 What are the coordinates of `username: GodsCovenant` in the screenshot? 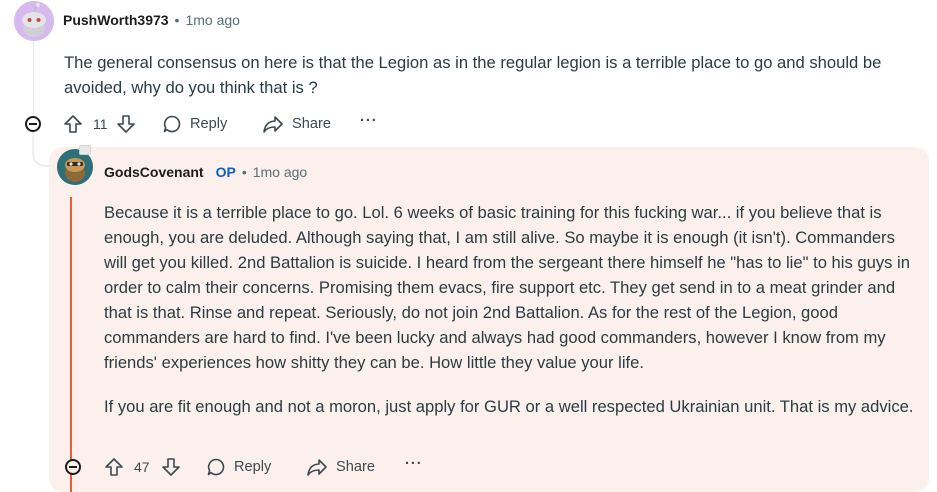 It's located at (154, 172).